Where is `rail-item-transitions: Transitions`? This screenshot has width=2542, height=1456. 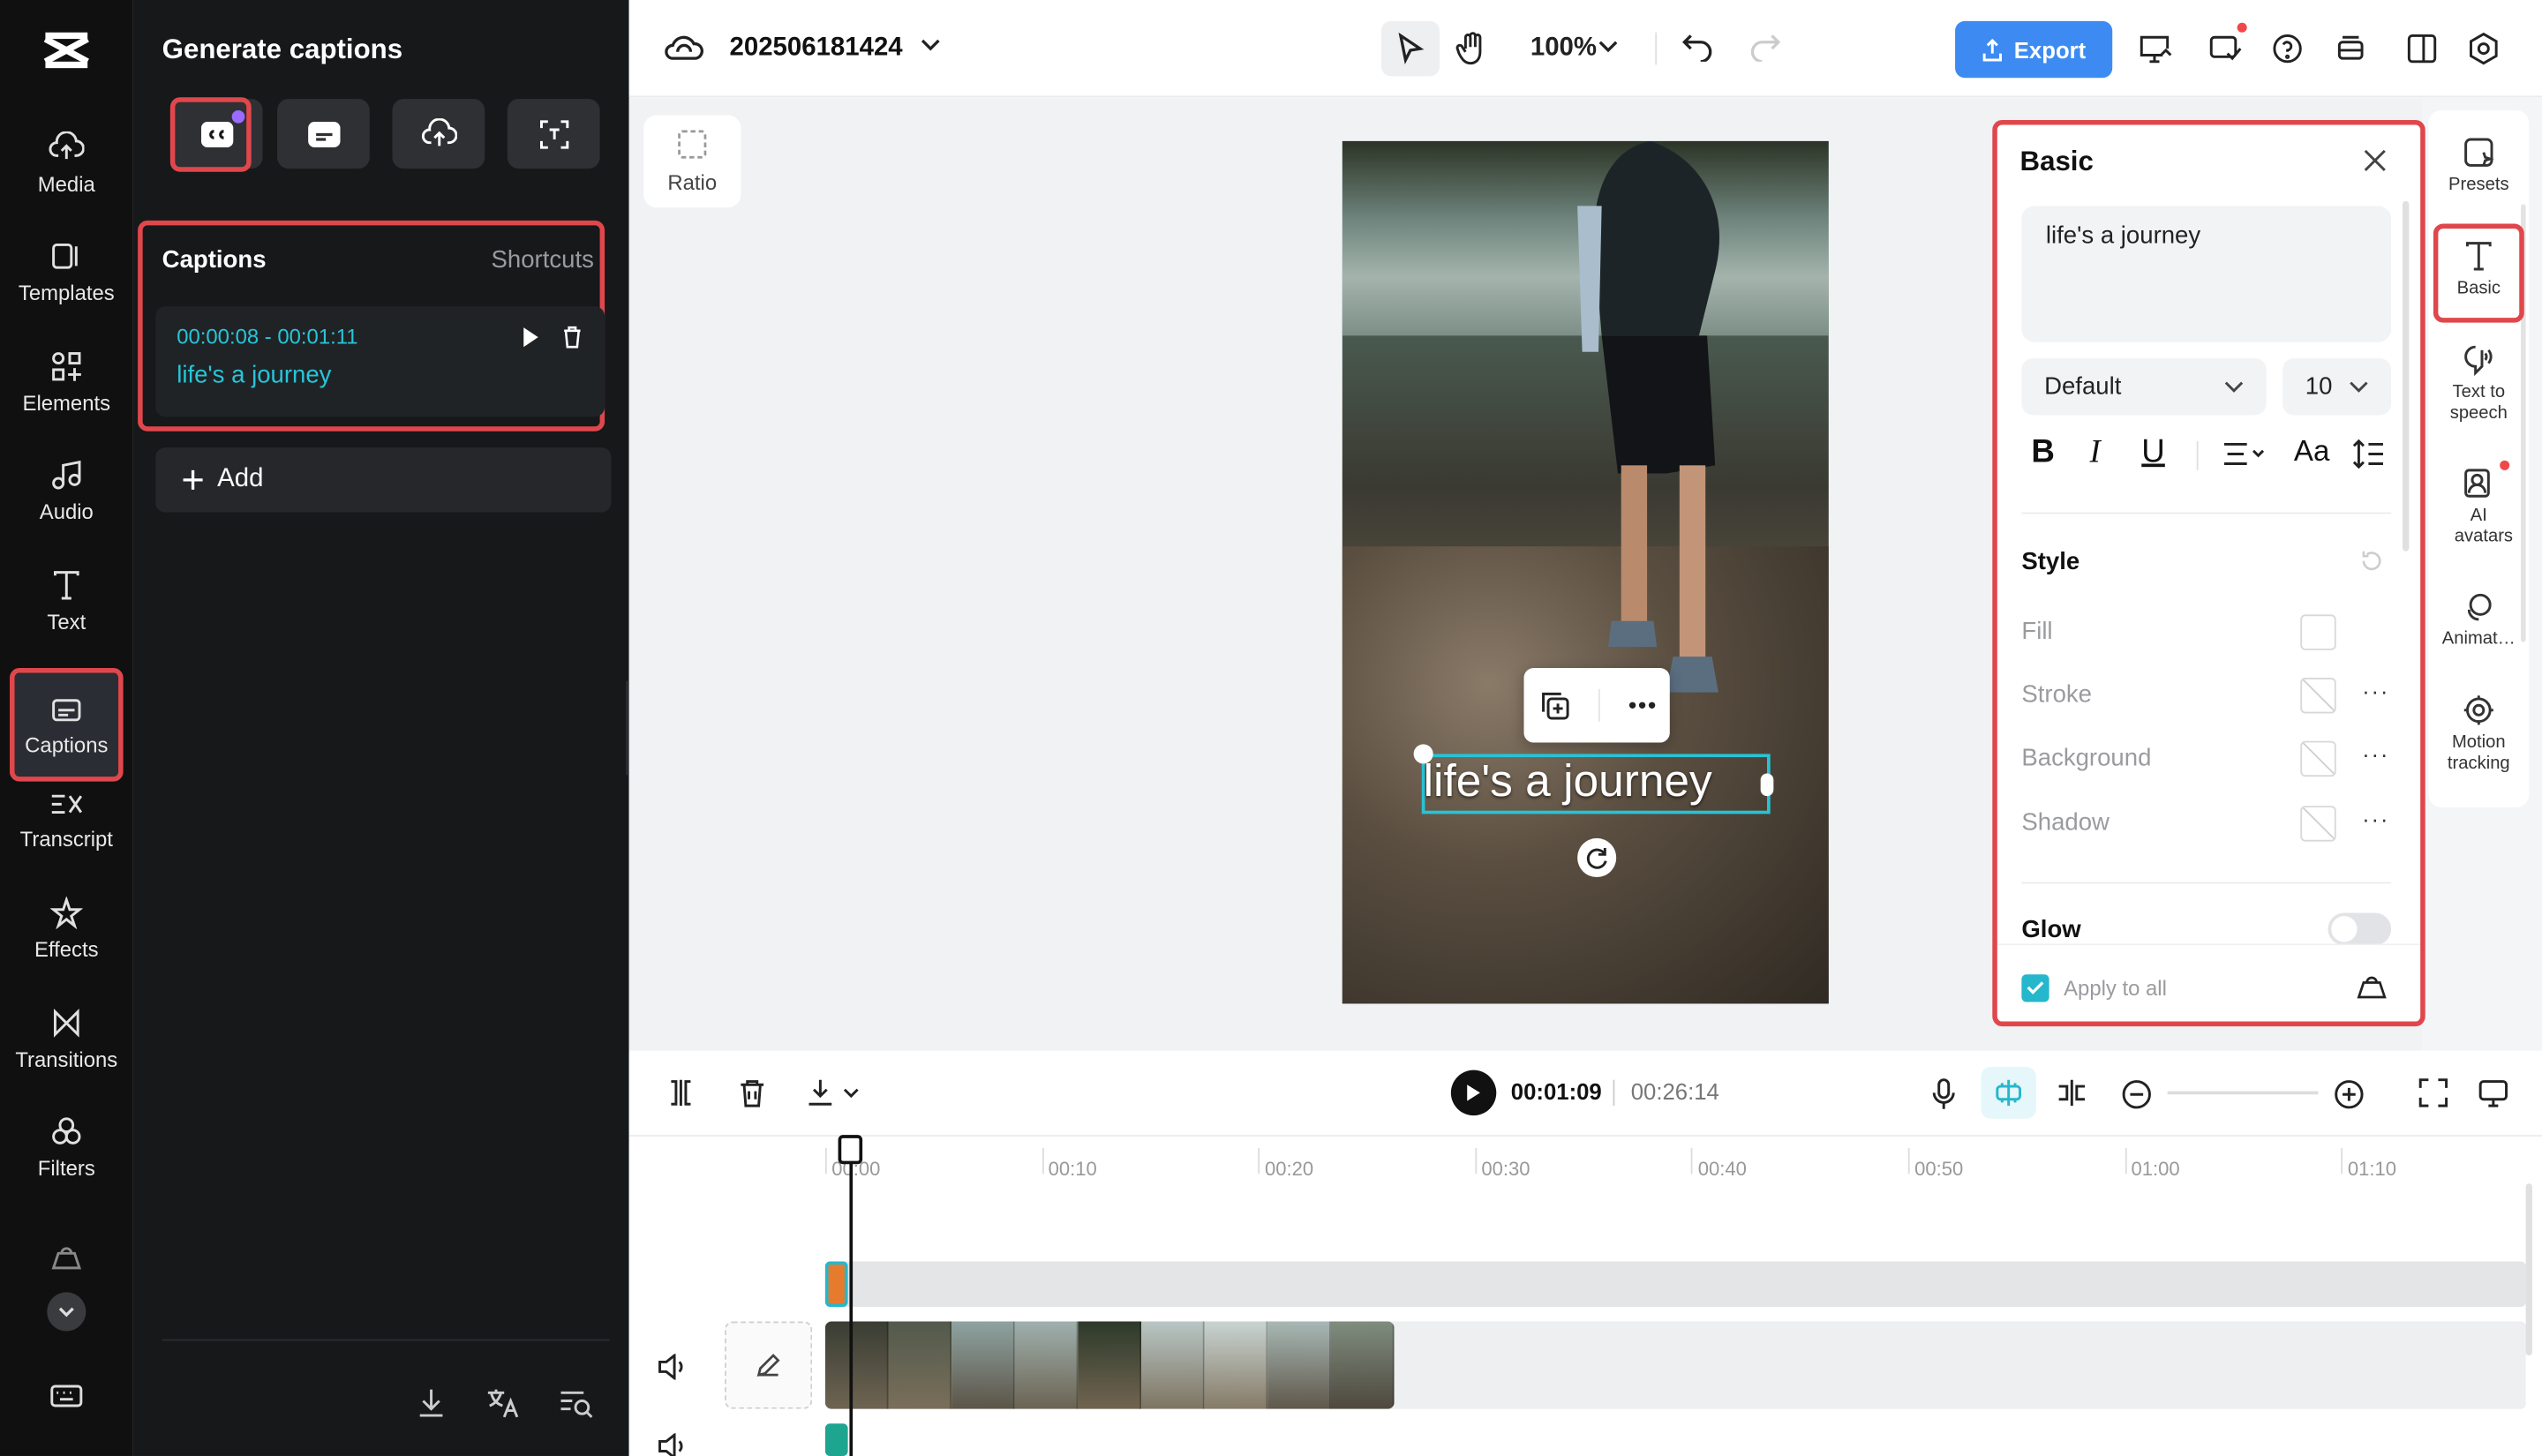 rail-item-transitions: Transitions is located at coordinates (66, 1039).